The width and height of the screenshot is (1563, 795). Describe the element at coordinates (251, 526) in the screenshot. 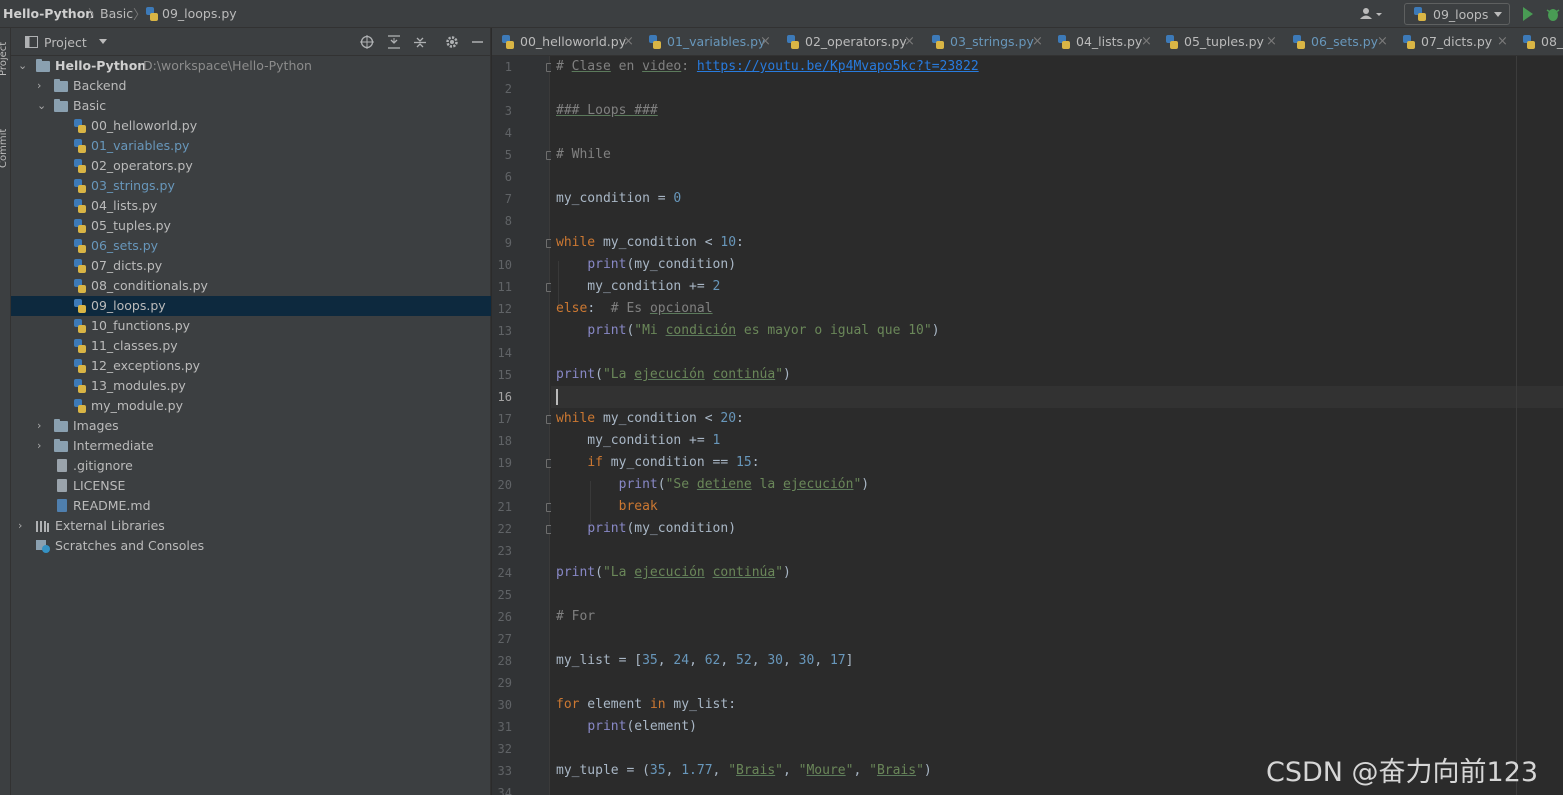

I see `tree-item-external-libraries: › External Libraries` at that location.